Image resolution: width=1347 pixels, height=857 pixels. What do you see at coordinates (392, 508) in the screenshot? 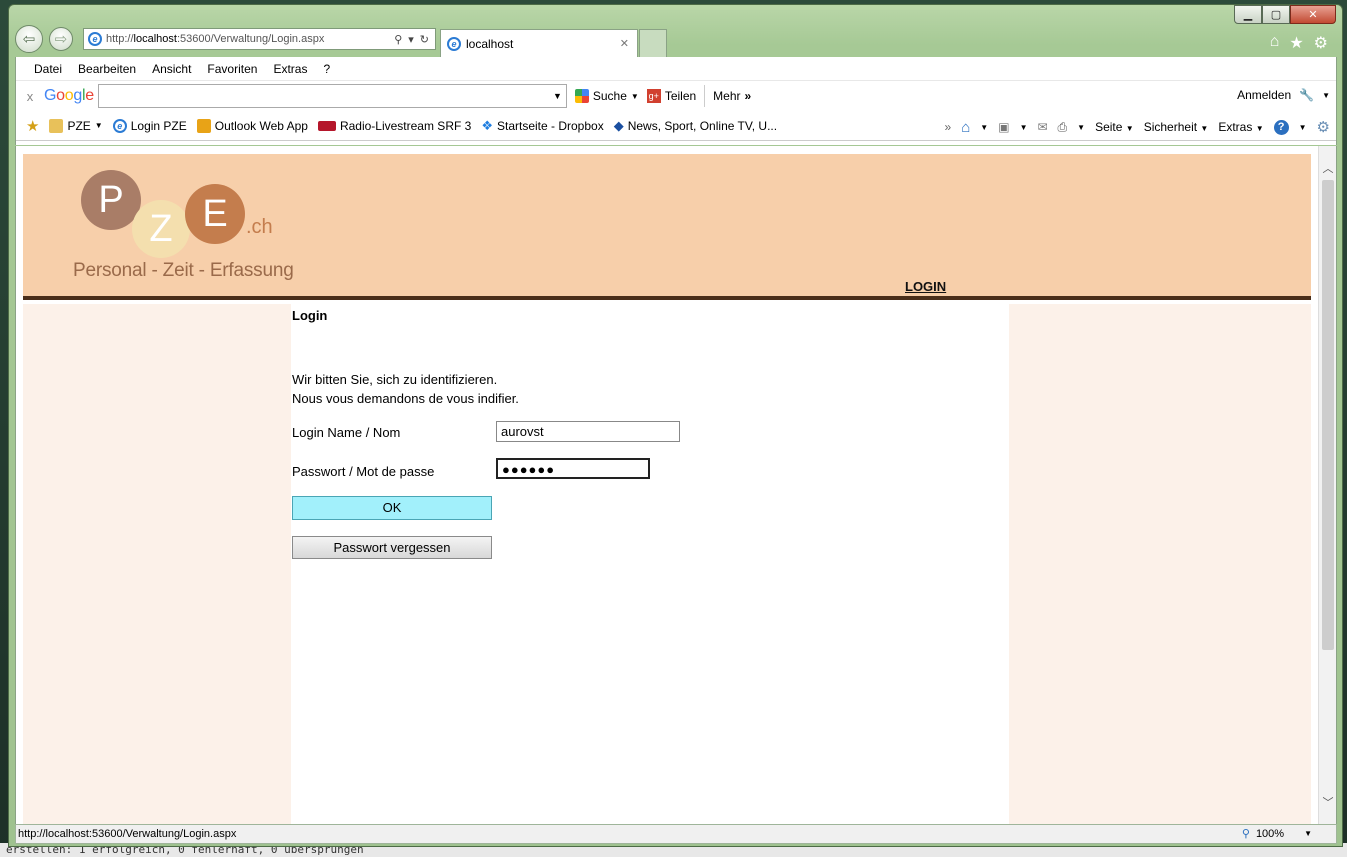
I see `ok-button: OK` at bounding box center [392, 508].